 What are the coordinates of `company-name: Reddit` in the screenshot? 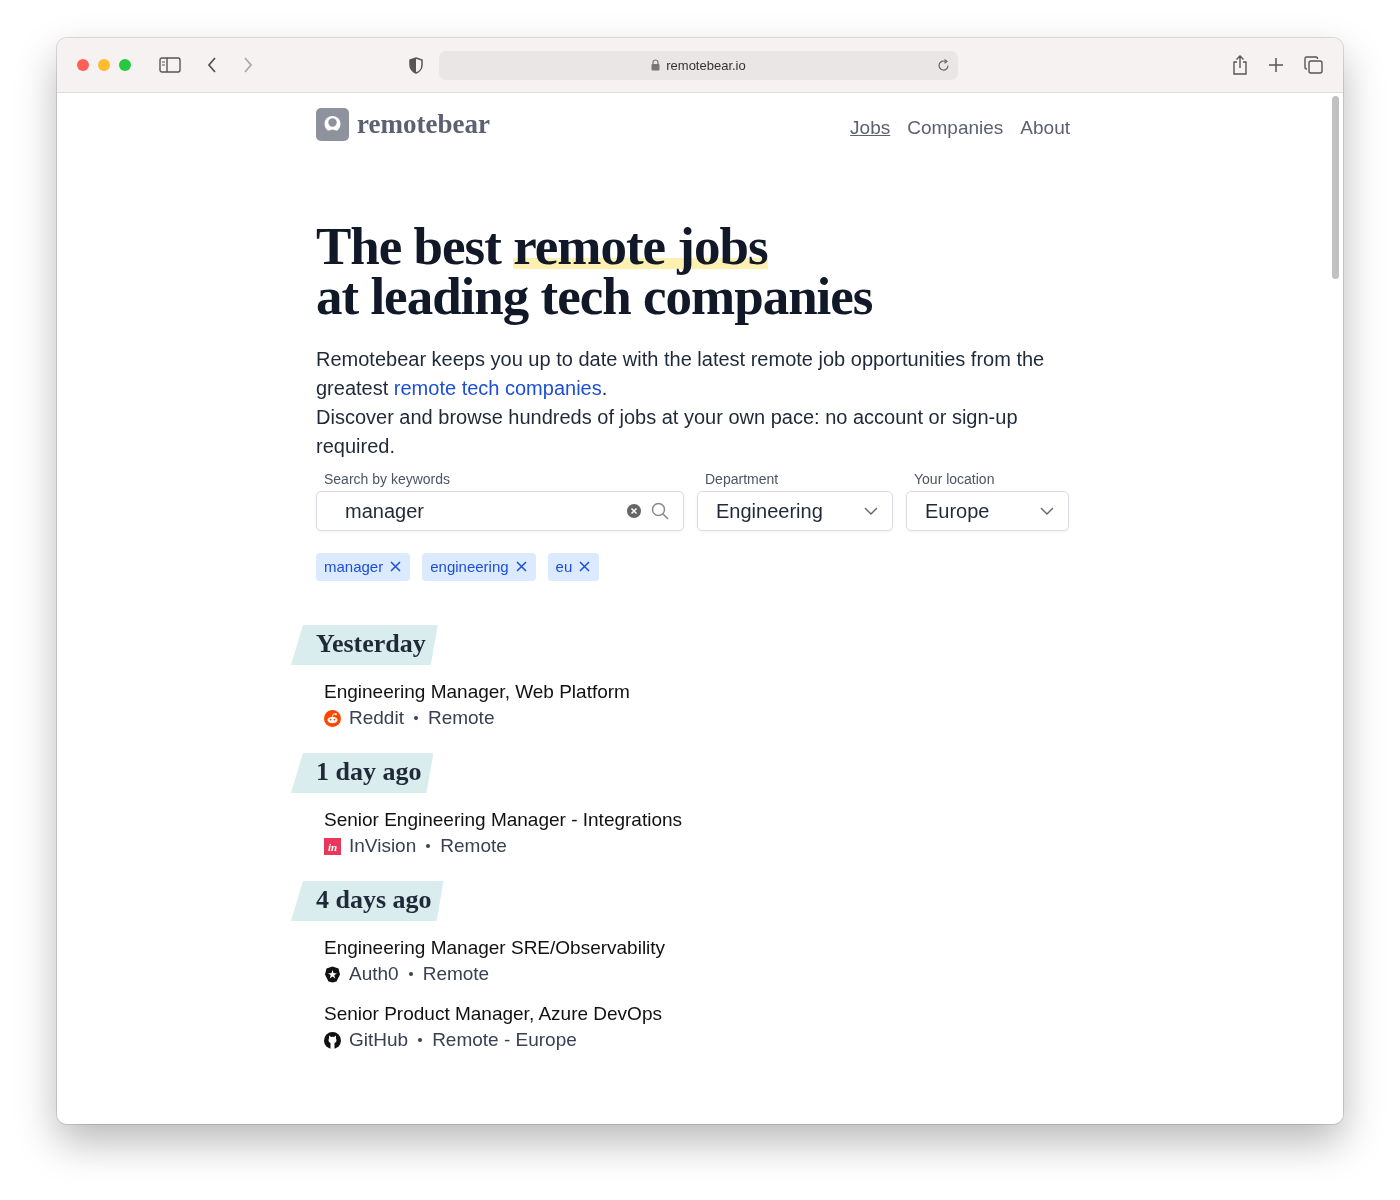 It's located at (376, 718).